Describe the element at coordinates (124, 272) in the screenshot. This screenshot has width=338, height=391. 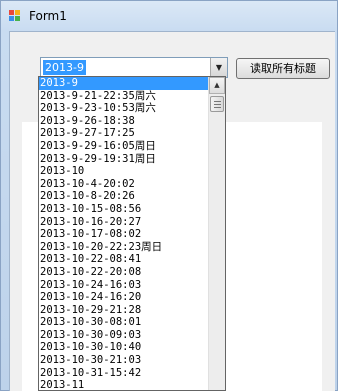
I see `dropdown-item: 2013-10-22-20:08` at that location.